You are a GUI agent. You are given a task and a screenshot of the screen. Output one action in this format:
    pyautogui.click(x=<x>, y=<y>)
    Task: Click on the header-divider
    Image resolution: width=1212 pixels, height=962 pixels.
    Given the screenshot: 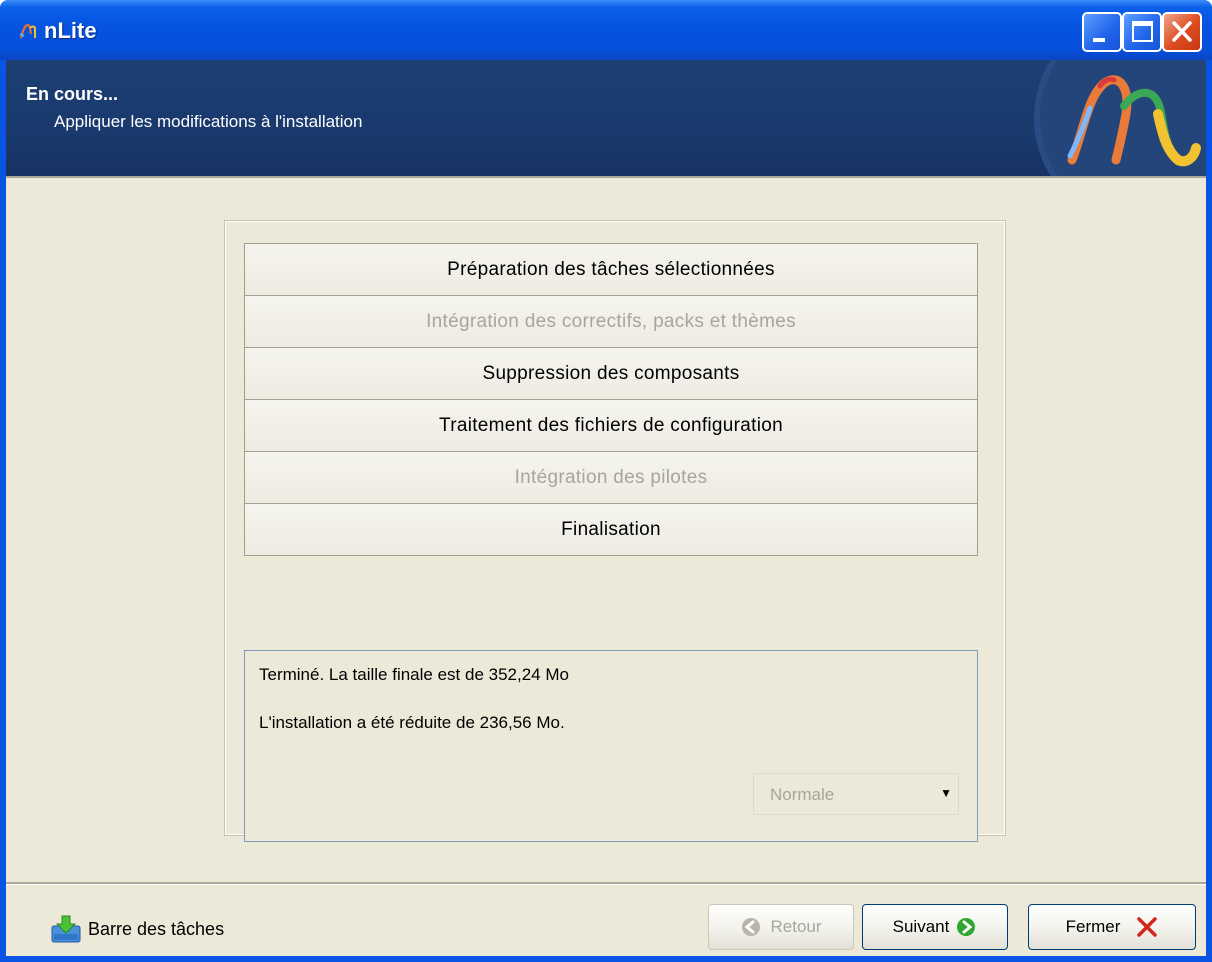 What is the action you would take?
    pyautogui.click(x=606, y=177)
    